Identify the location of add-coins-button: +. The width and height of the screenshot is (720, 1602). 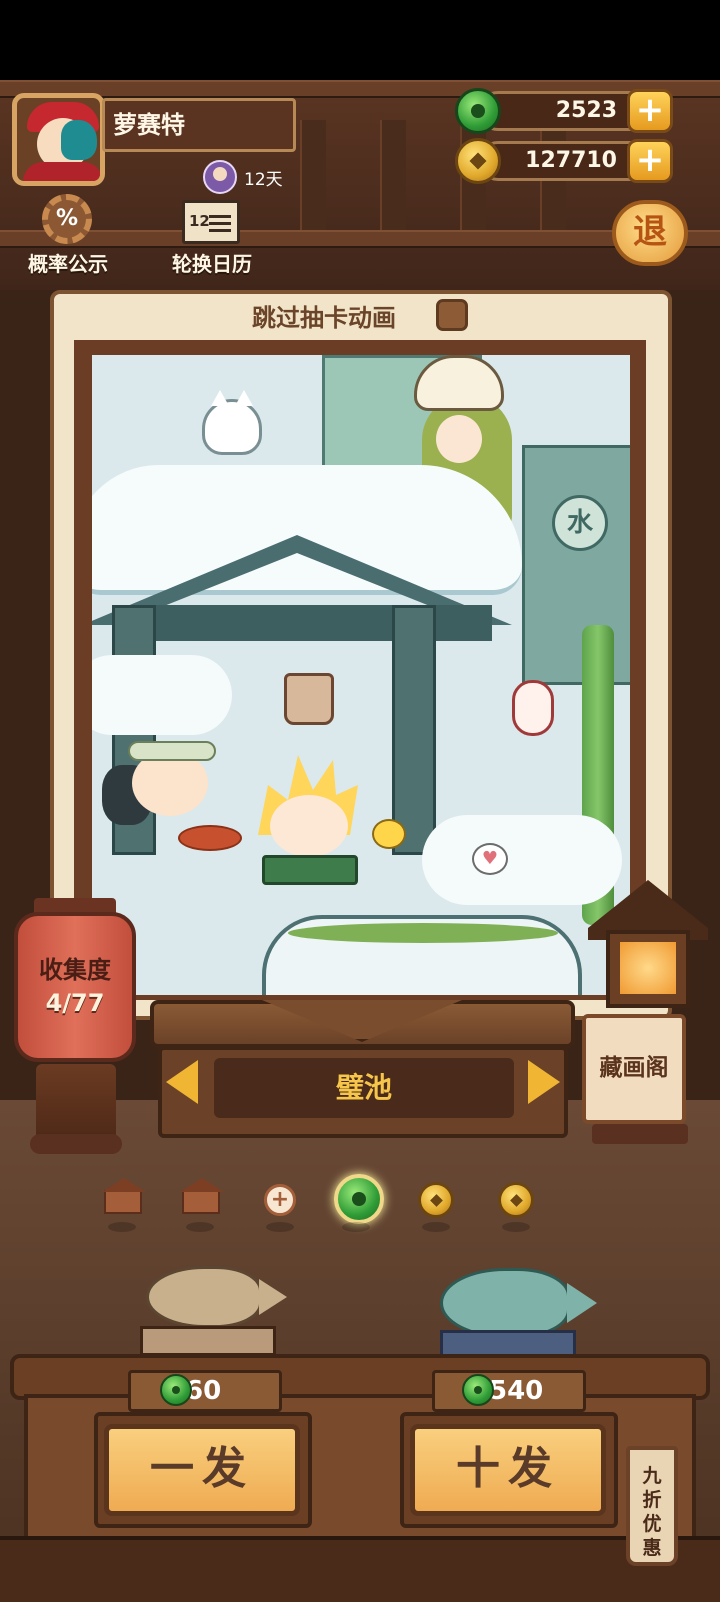
(650, 161).